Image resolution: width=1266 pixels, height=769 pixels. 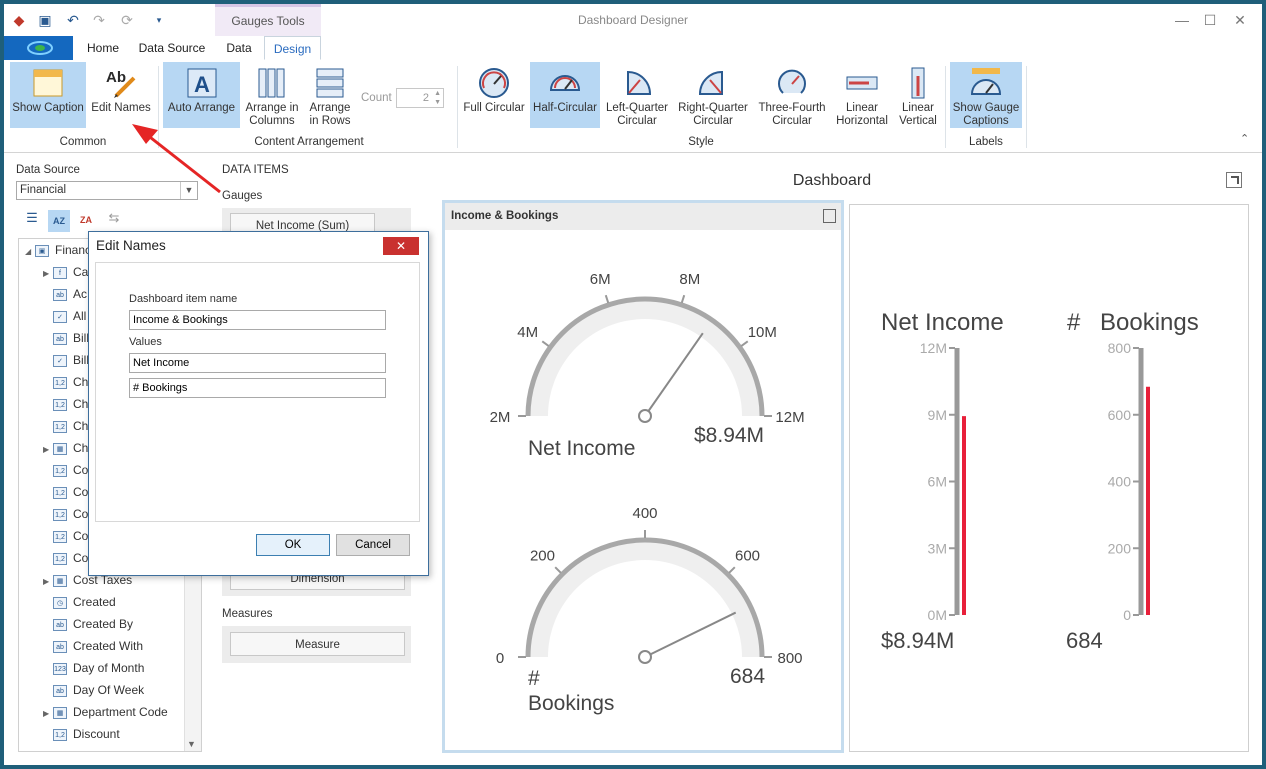 What do you see at coordinates (373, 545) in the screenshot?
I see `cancel-button: Cancel` at bounding box center [373, 545].